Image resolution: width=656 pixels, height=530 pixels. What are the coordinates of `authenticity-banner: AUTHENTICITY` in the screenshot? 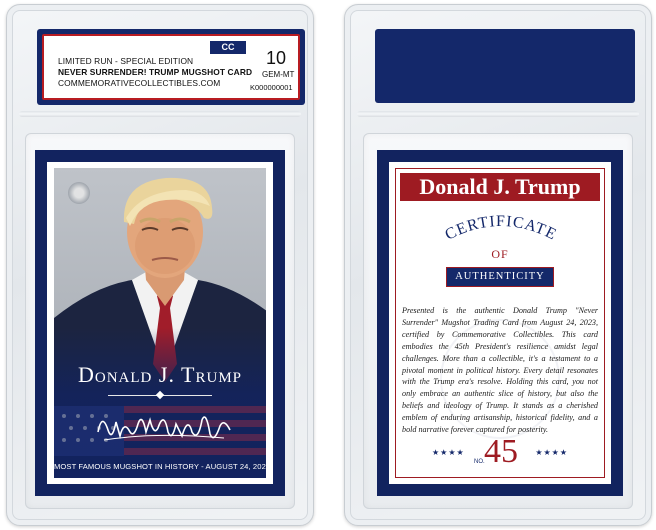 It's located at (500, 277).